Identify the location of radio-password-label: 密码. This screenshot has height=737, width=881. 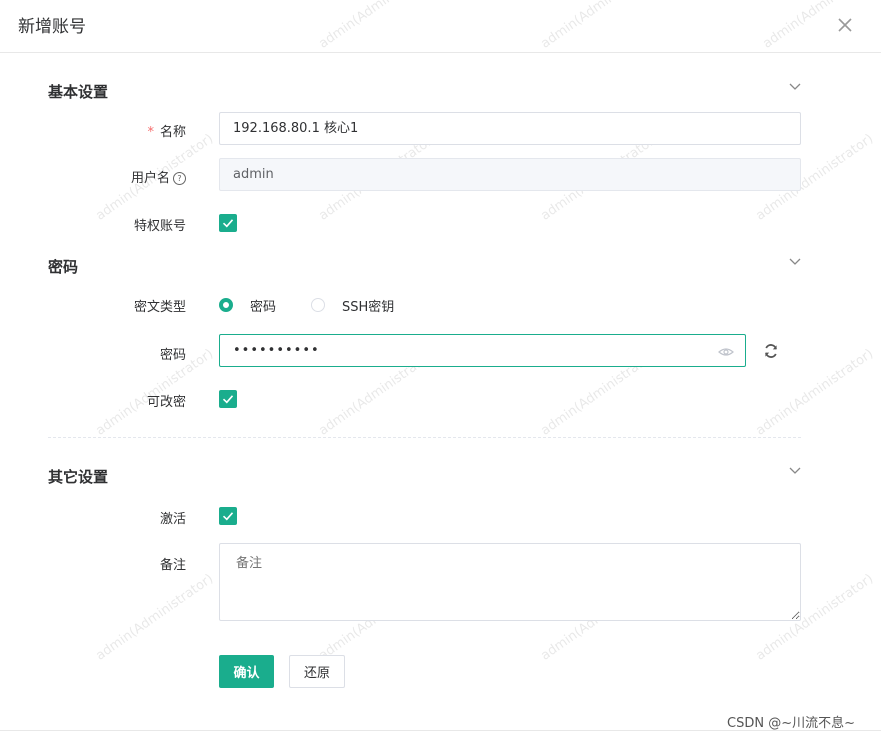
(263, 307).